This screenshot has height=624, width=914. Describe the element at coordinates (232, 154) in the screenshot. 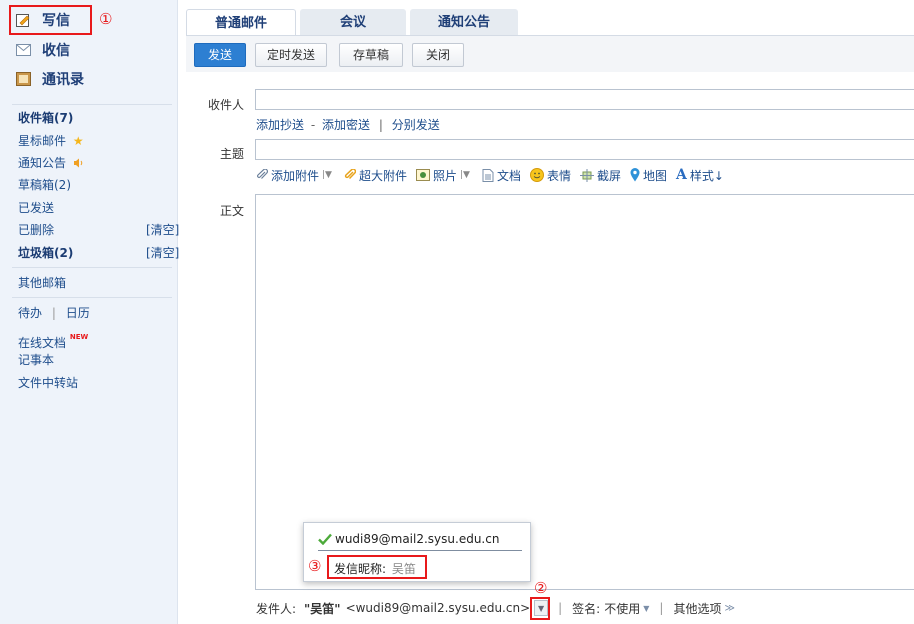

I see `subject-label: 主题` at that location.